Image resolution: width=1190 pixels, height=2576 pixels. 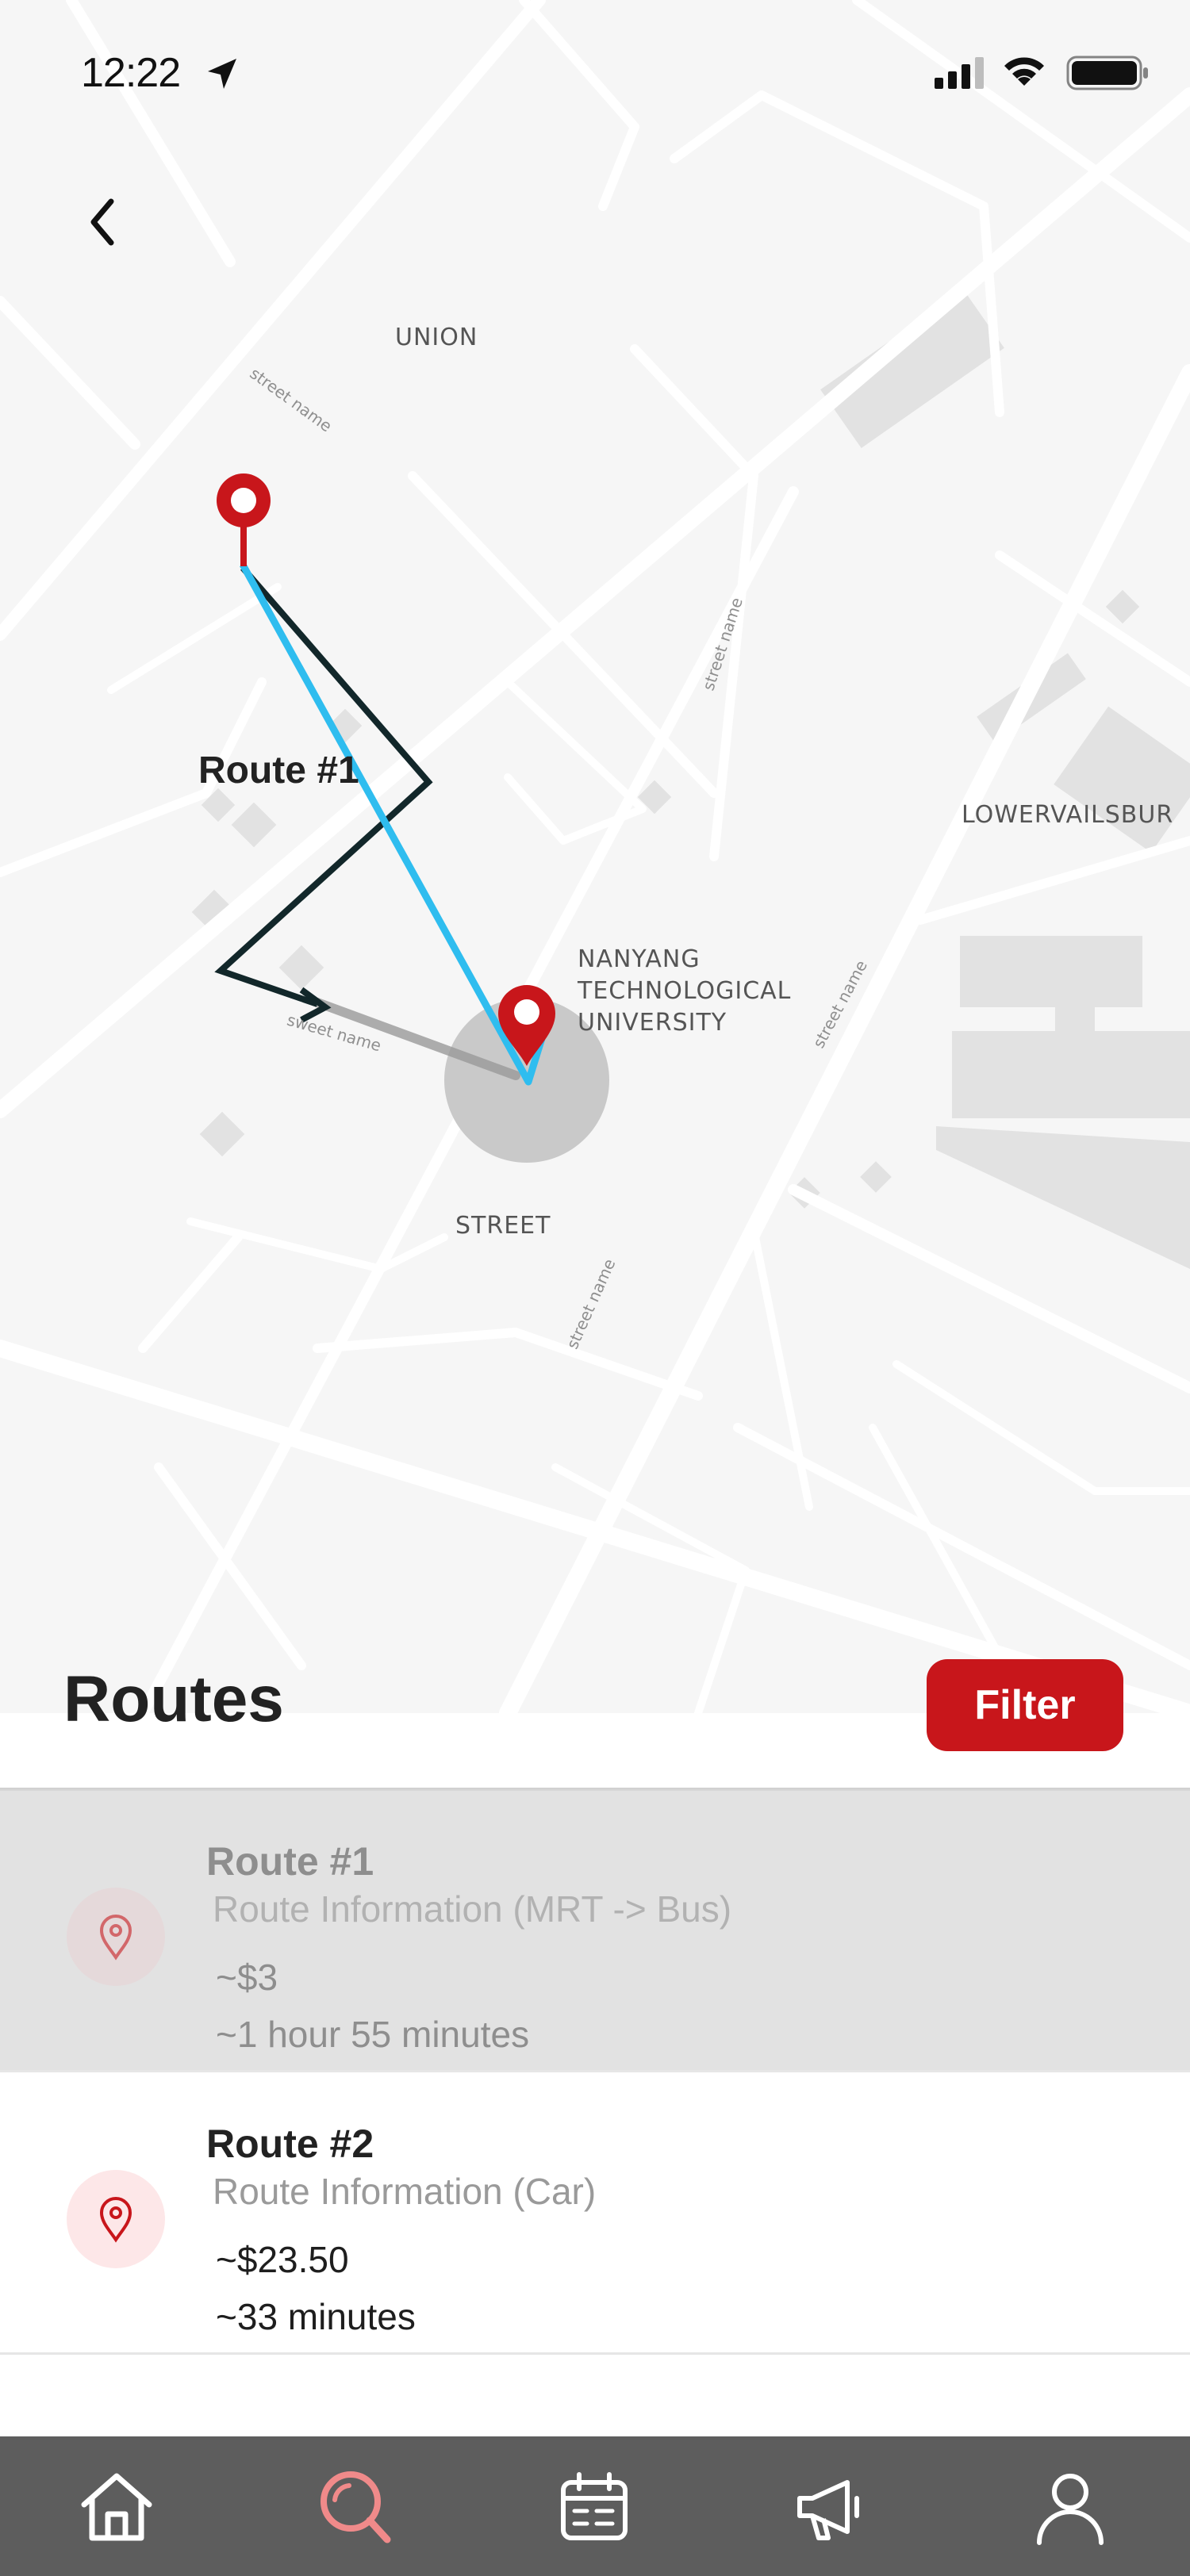 What do you see at coordinates (828, 2510) in the screenshot?
I see `megaphone-icon` at bounding box center [828, 2510].